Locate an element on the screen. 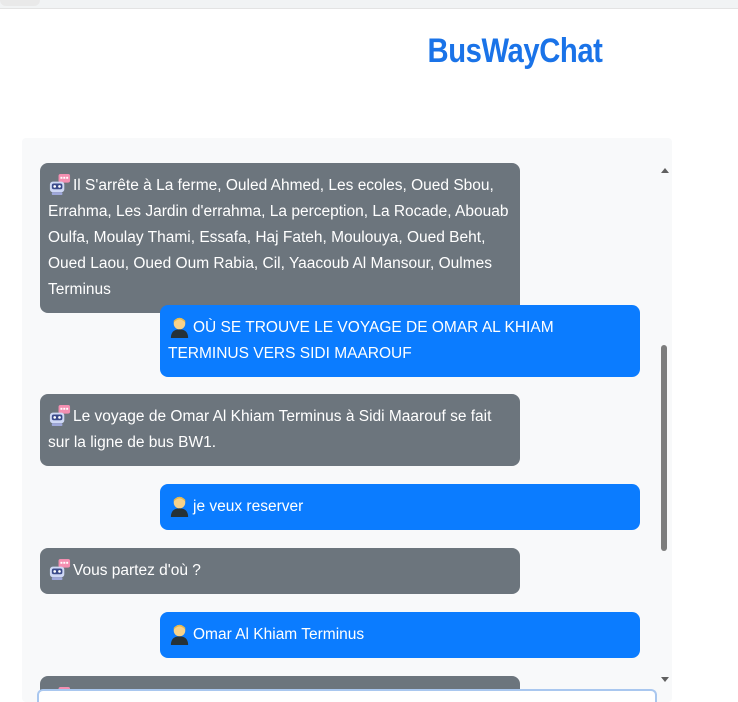 The height and width of the screenshot is (702, 738). message-text: je veux reserver is located at coordinates (248, 506).